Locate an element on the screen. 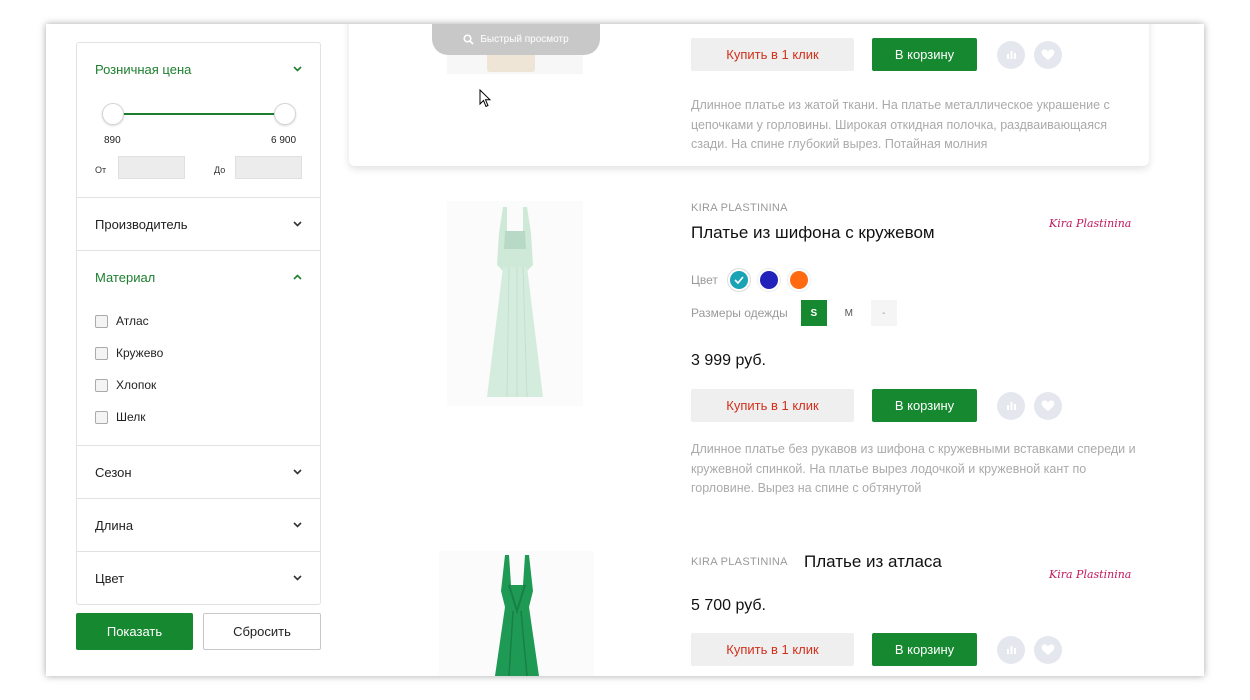 This screenshot has width=1250, height=700. price-to-input is located at coordinates (268, 167).